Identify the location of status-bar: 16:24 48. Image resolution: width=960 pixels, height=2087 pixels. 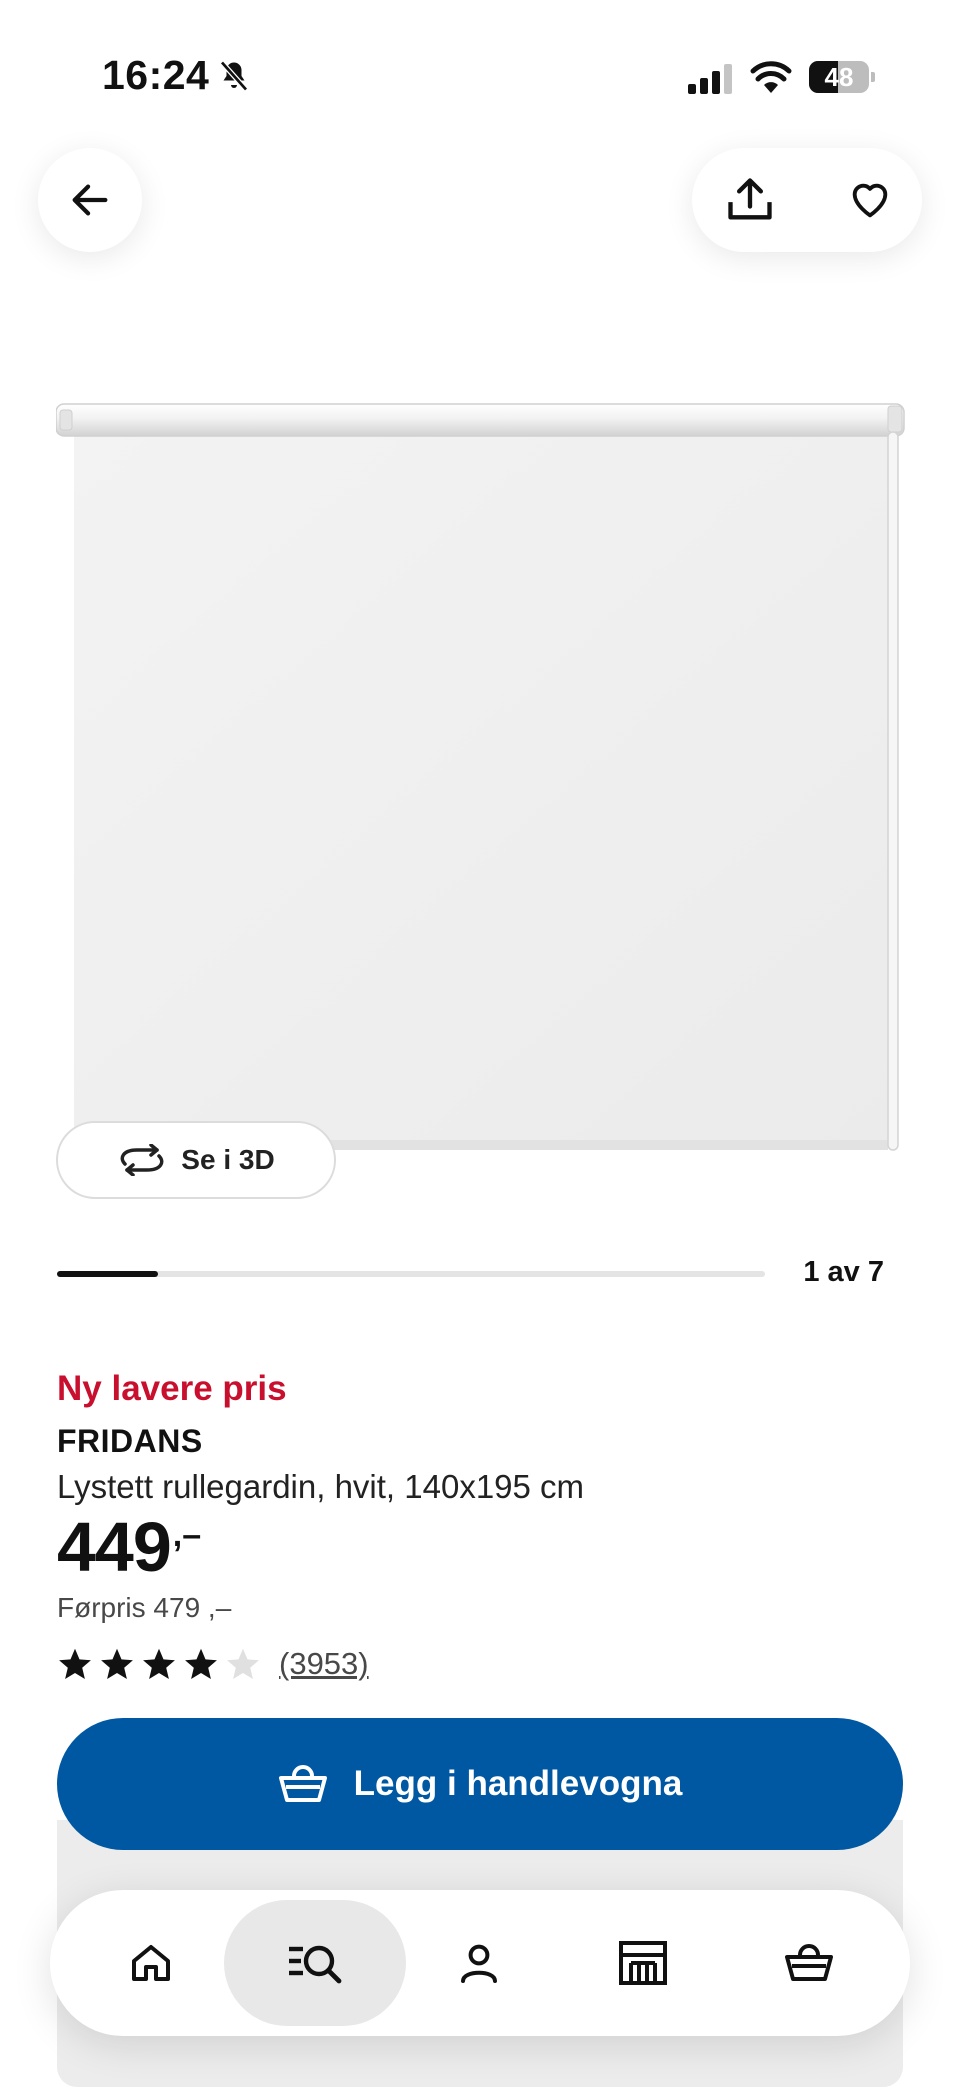
(480, 75).